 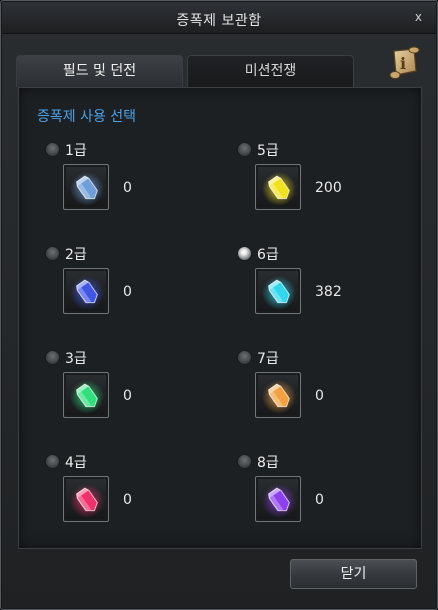 I want to click on grade-item: 1급 0, so click(x=135, y=180).